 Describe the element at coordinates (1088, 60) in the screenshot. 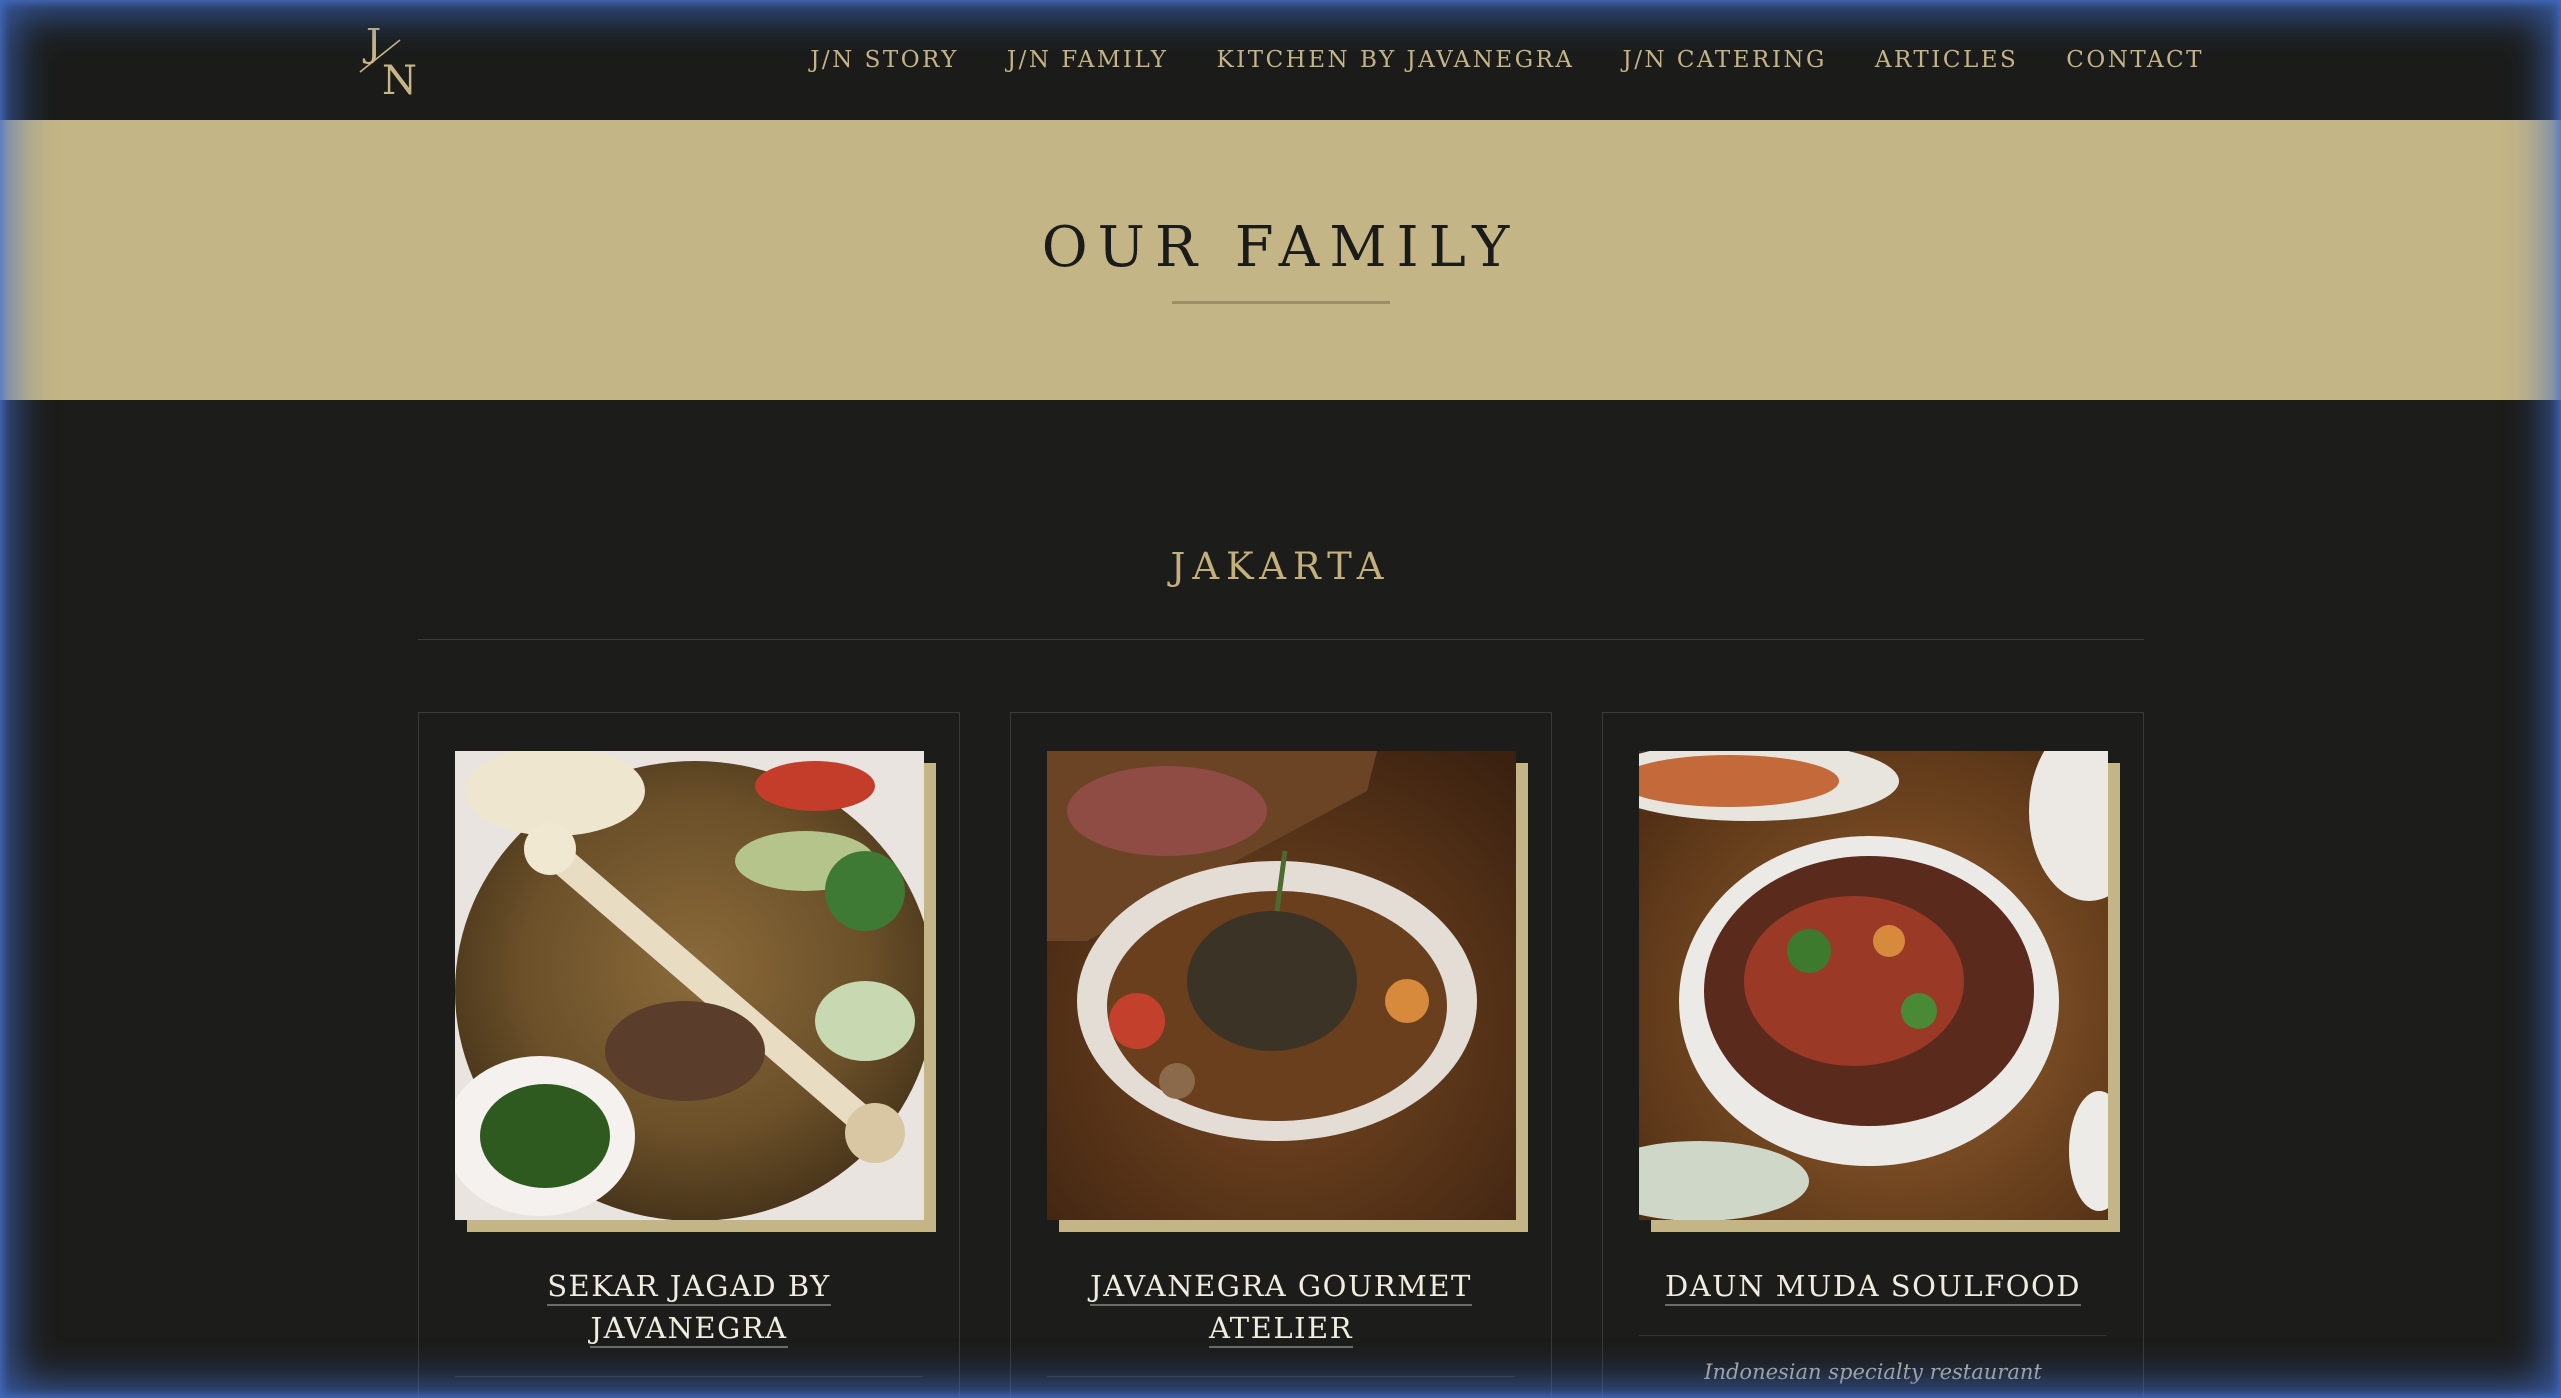

I see `nav-item-jn-family: J/N FAMILY` at that location.